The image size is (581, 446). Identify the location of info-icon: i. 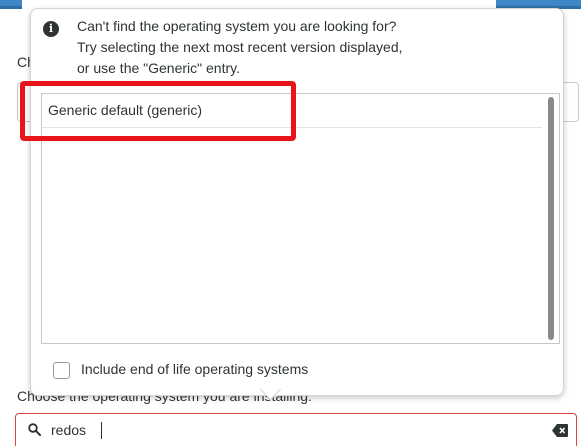
(51, 29).